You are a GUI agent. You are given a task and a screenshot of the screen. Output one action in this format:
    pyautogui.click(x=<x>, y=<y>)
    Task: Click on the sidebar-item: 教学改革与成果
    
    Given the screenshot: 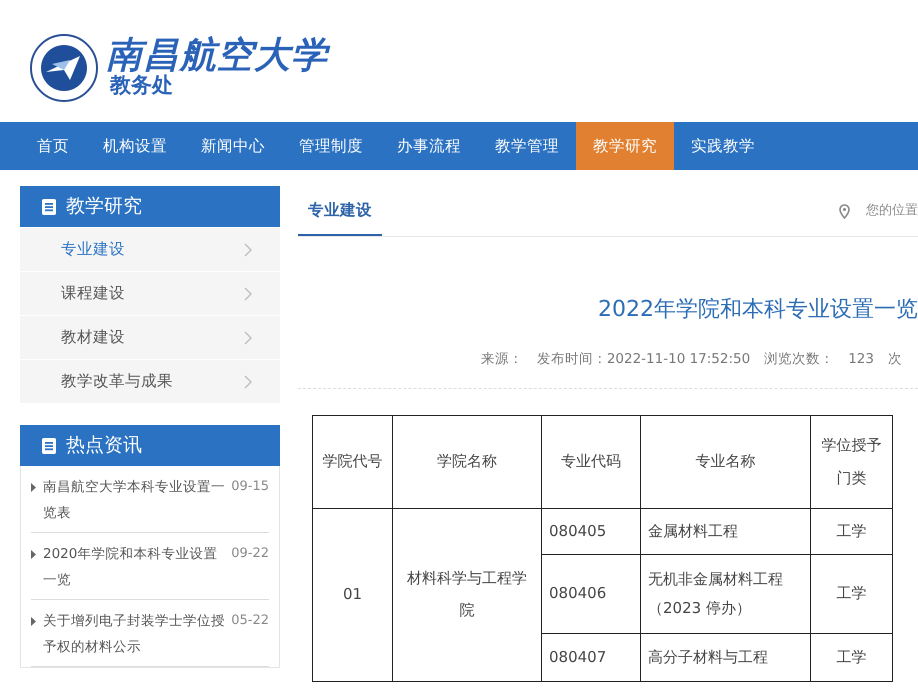 What is the action you would take?
    pyautogui.click(x=150, y=381)
    